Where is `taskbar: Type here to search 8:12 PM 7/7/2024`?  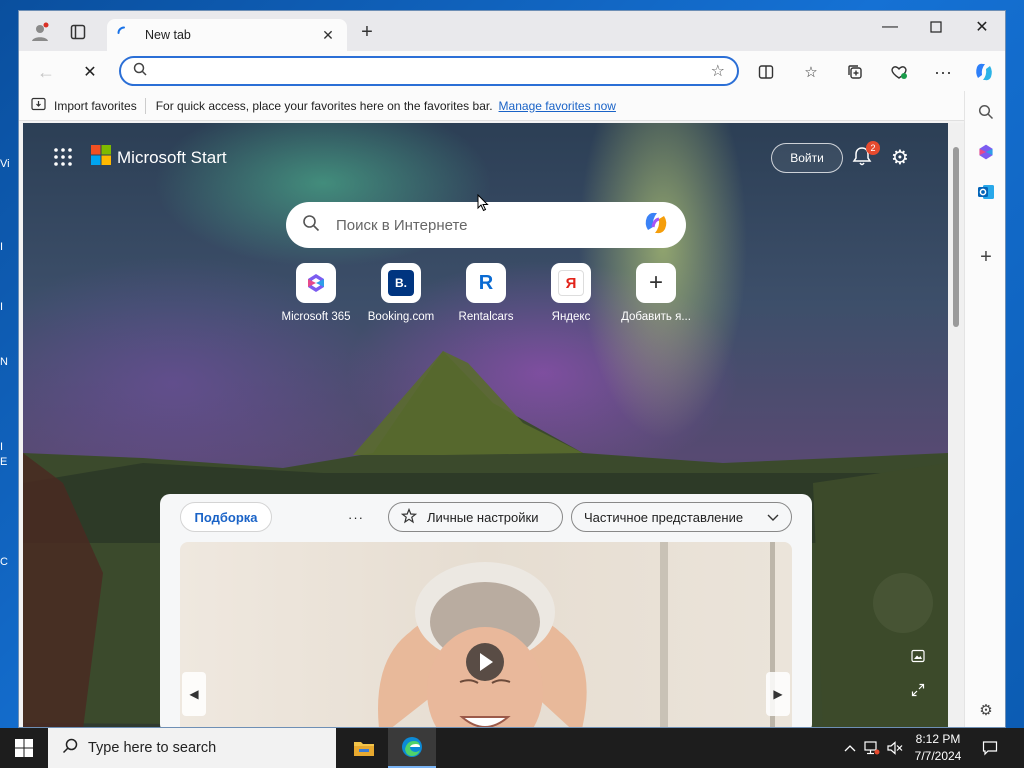 taskbar: Type here to search 8:12 PM 7/7/2024 is located at coordinates (512, 748).